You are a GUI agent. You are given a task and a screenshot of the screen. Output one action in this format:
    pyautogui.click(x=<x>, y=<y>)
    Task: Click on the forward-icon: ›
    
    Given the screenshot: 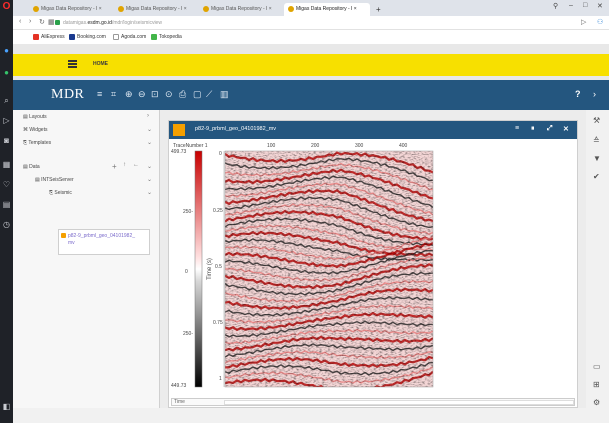 What is the action you would take?
    pyautogui.click(x=30, y=21)
    